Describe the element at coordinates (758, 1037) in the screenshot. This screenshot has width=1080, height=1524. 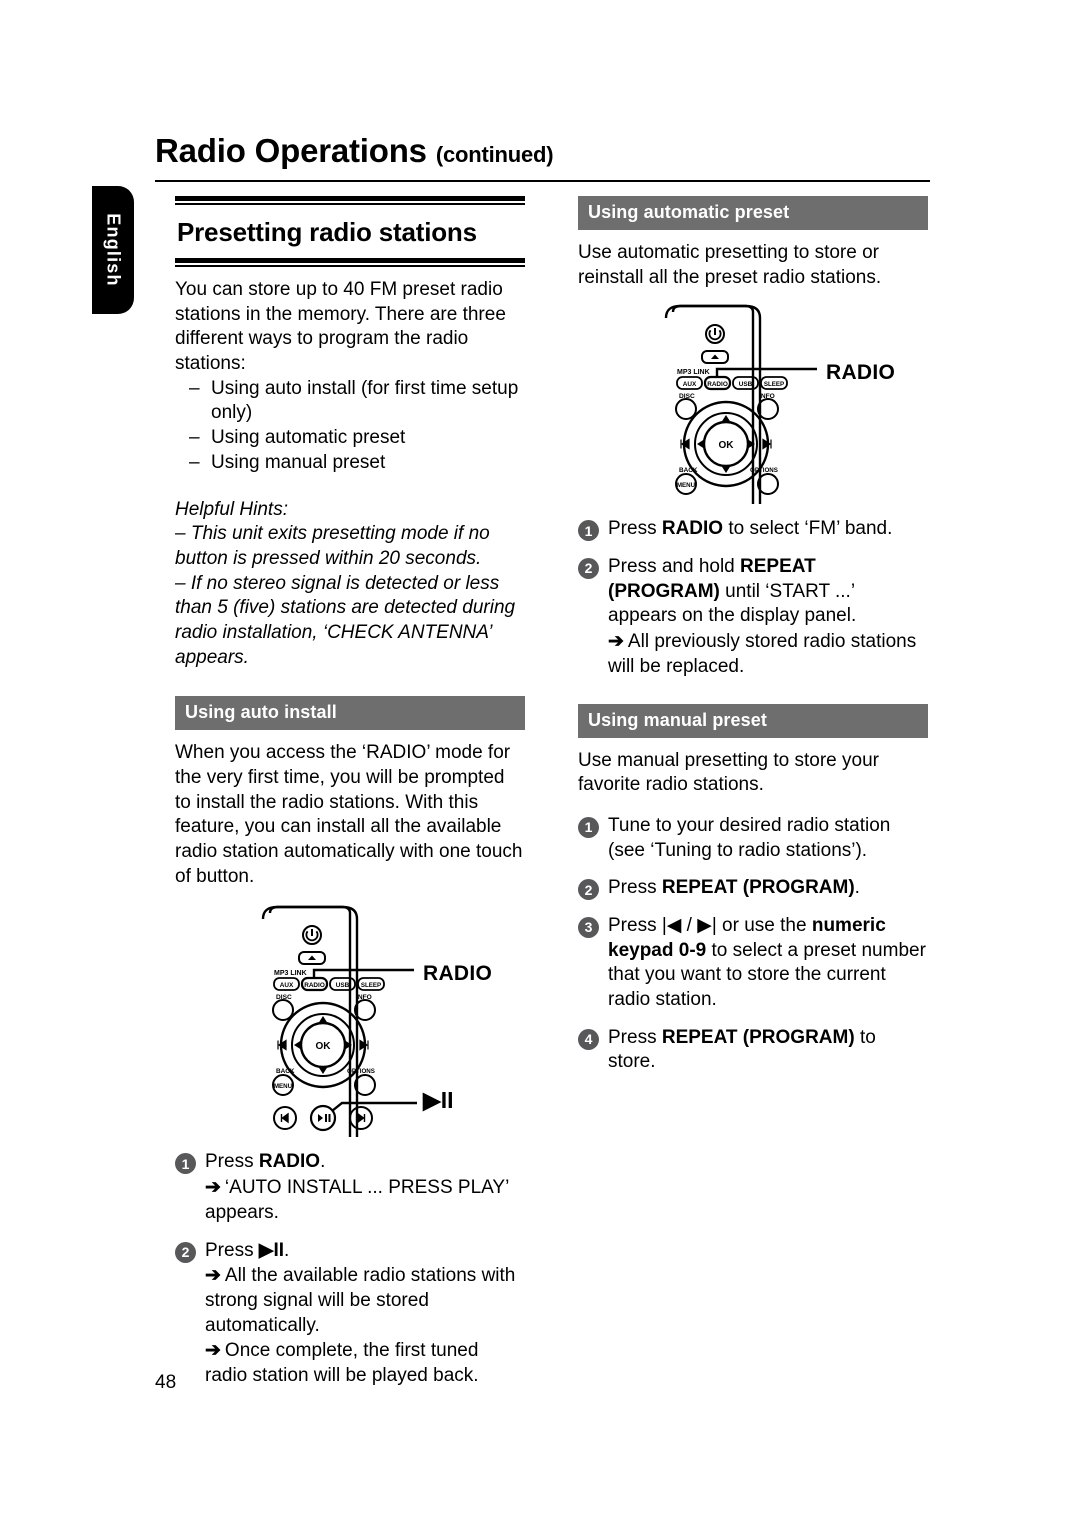
I see `step-text-bold: REPEAT (PROGRAM)` at that location.